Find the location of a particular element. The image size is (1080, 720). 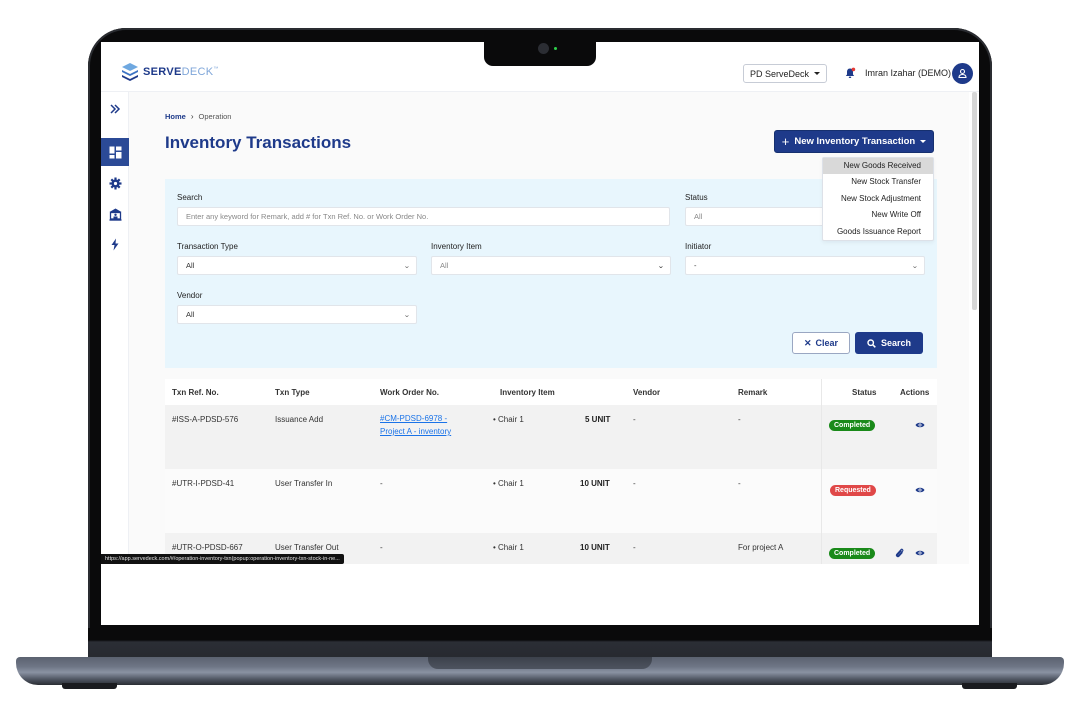

menu-item-new-write-off: New Write Off is located at coordinates (878, 215).